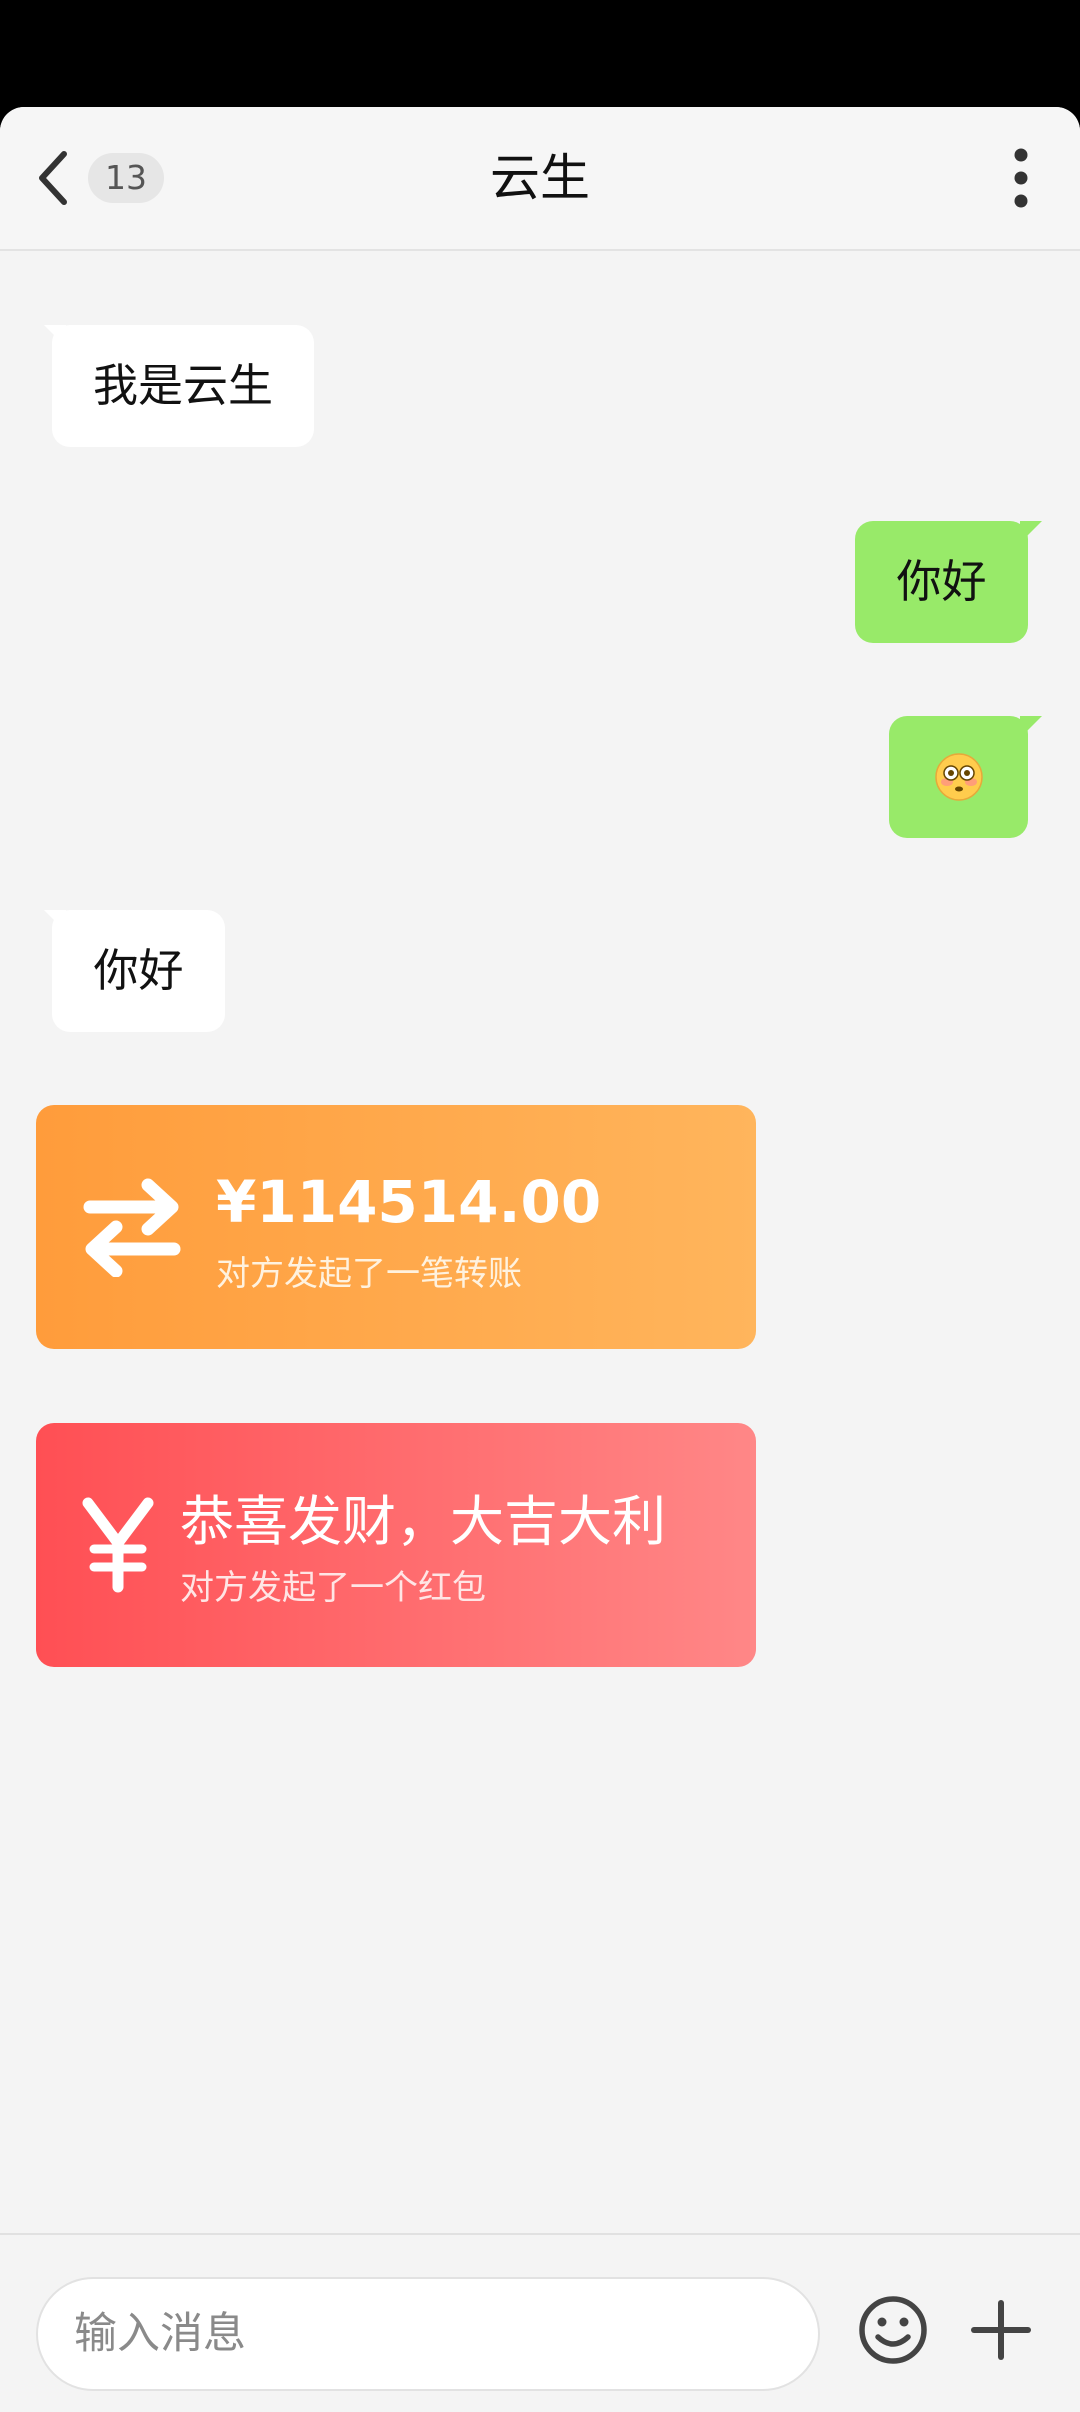 This screenshot has width=1080, height=2412. What do you see at coordinates (118, 1545) in the screenshot?
I see `yen-icon` at bounding box center [118, 1545].